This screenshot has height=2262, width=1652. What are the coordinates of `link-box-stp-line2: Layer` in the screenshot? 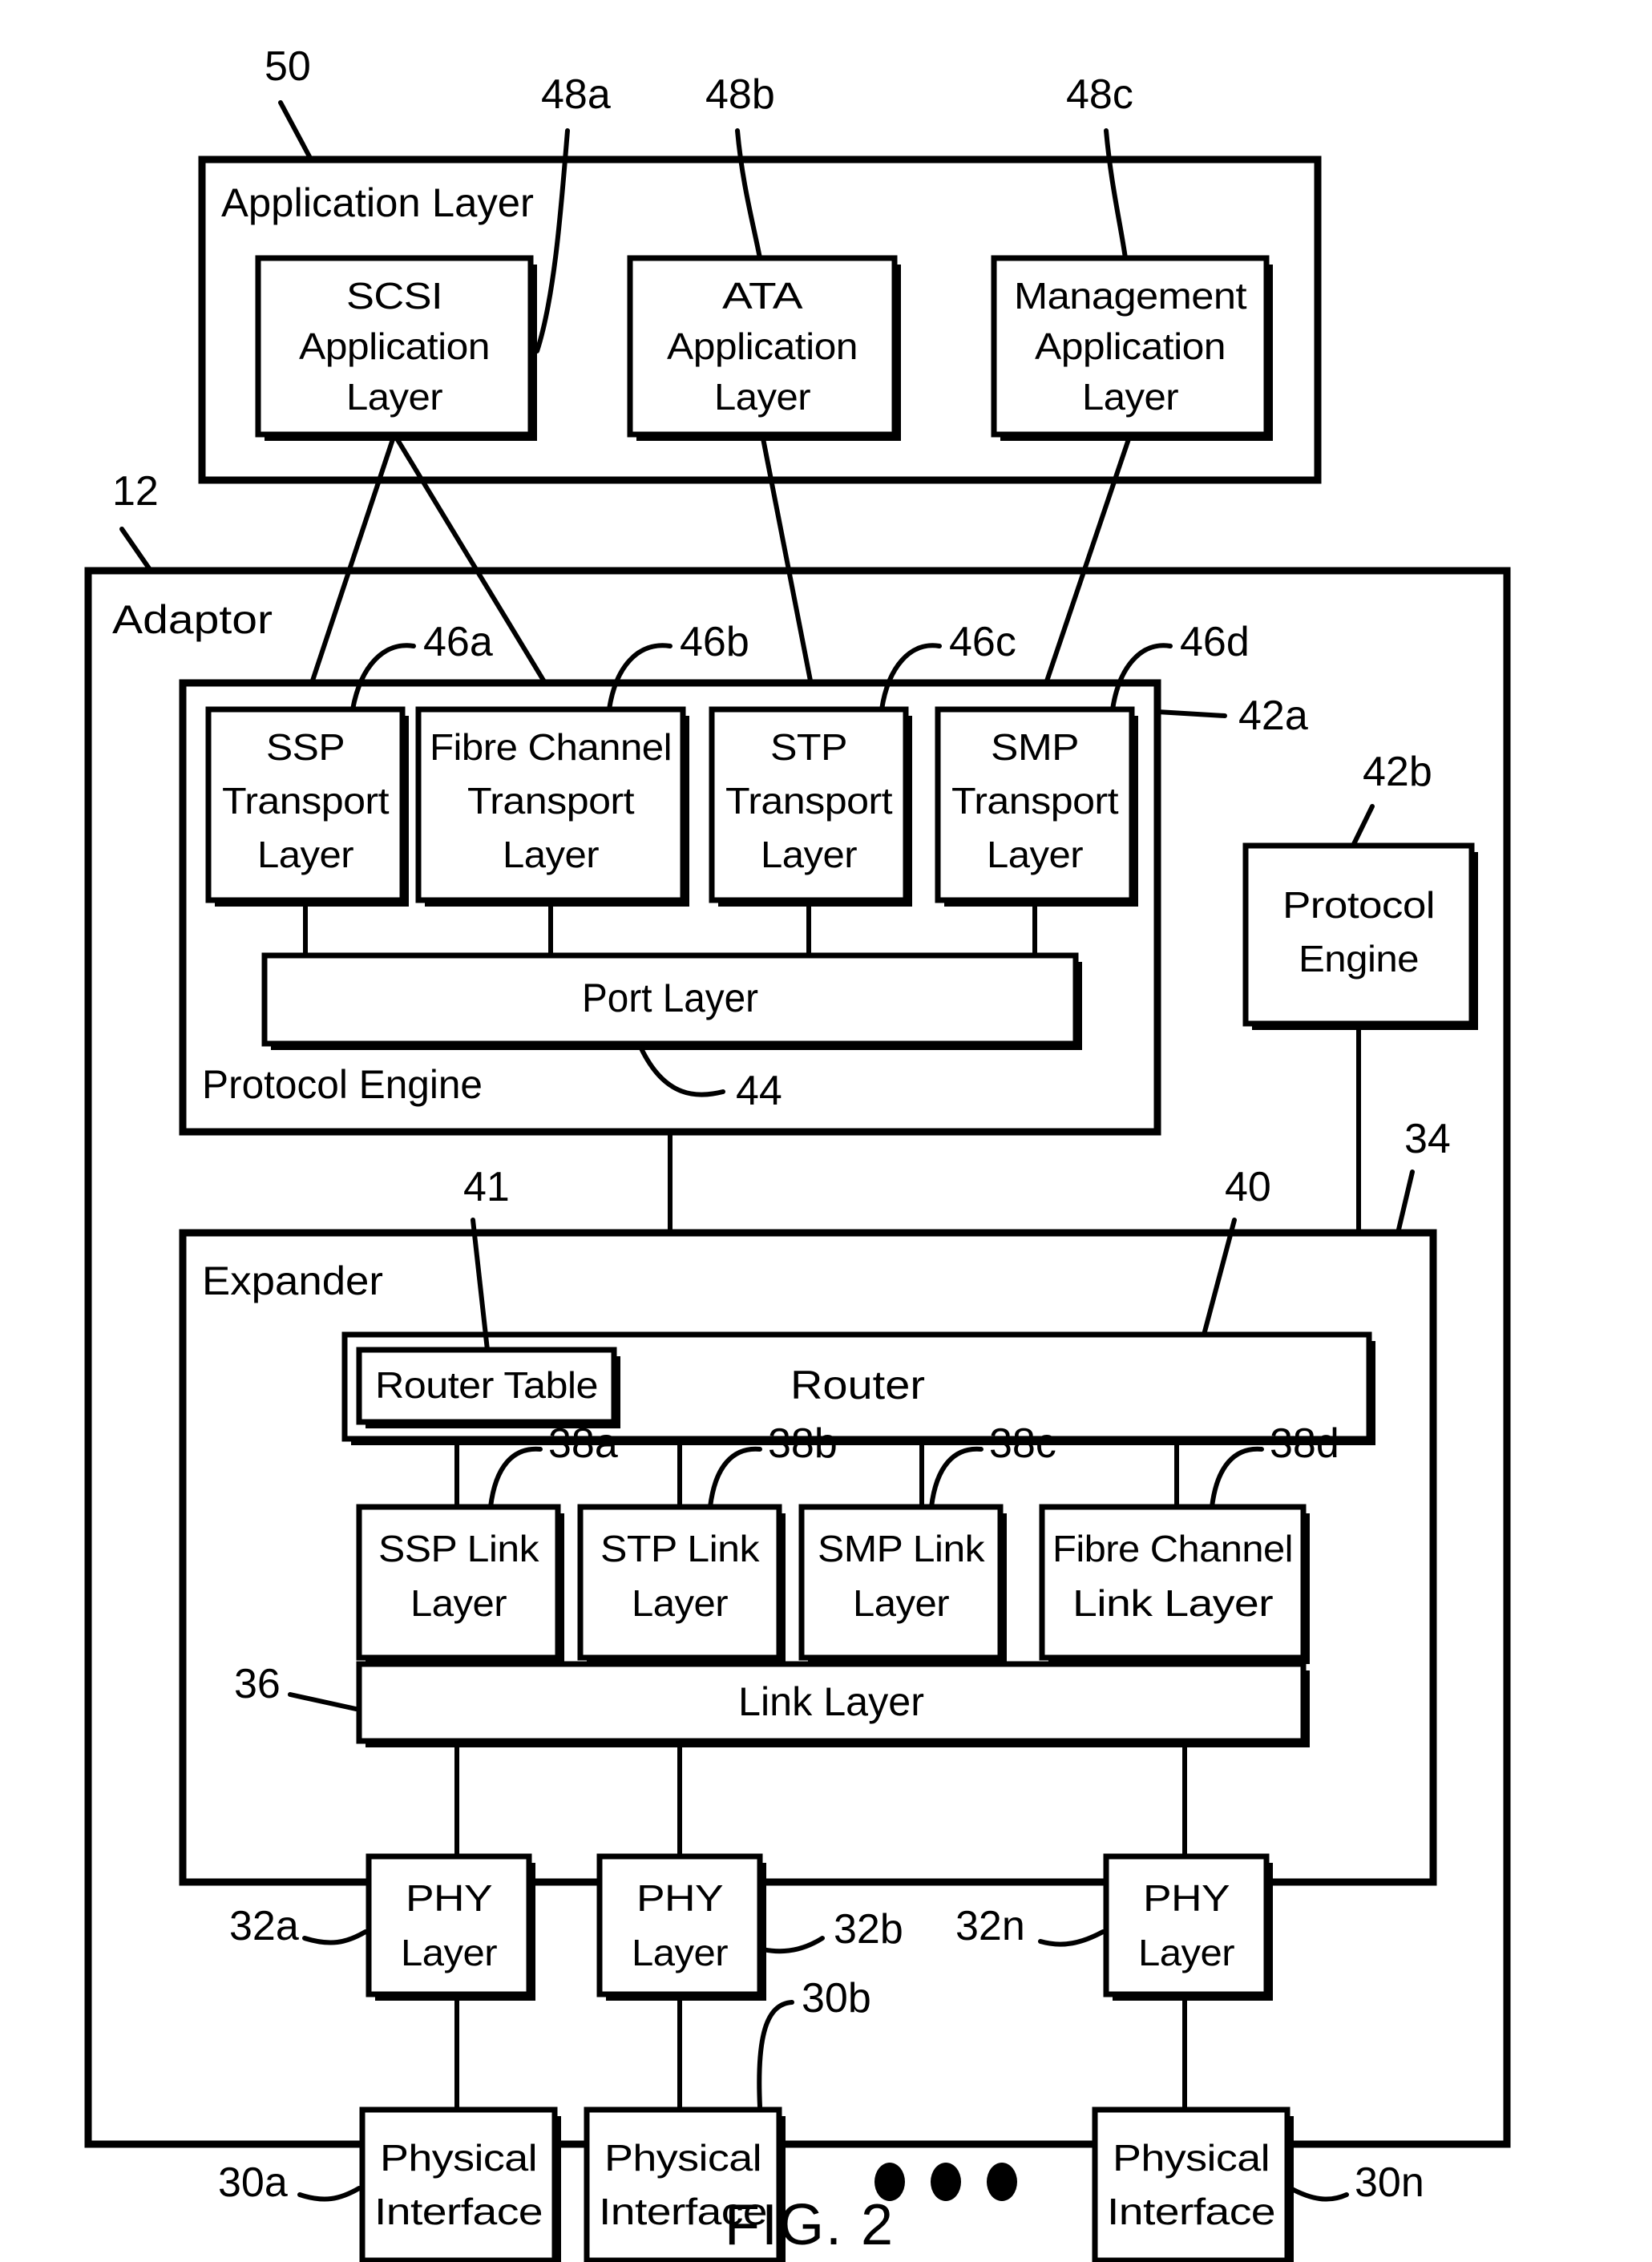 It's located at (680, 1603).